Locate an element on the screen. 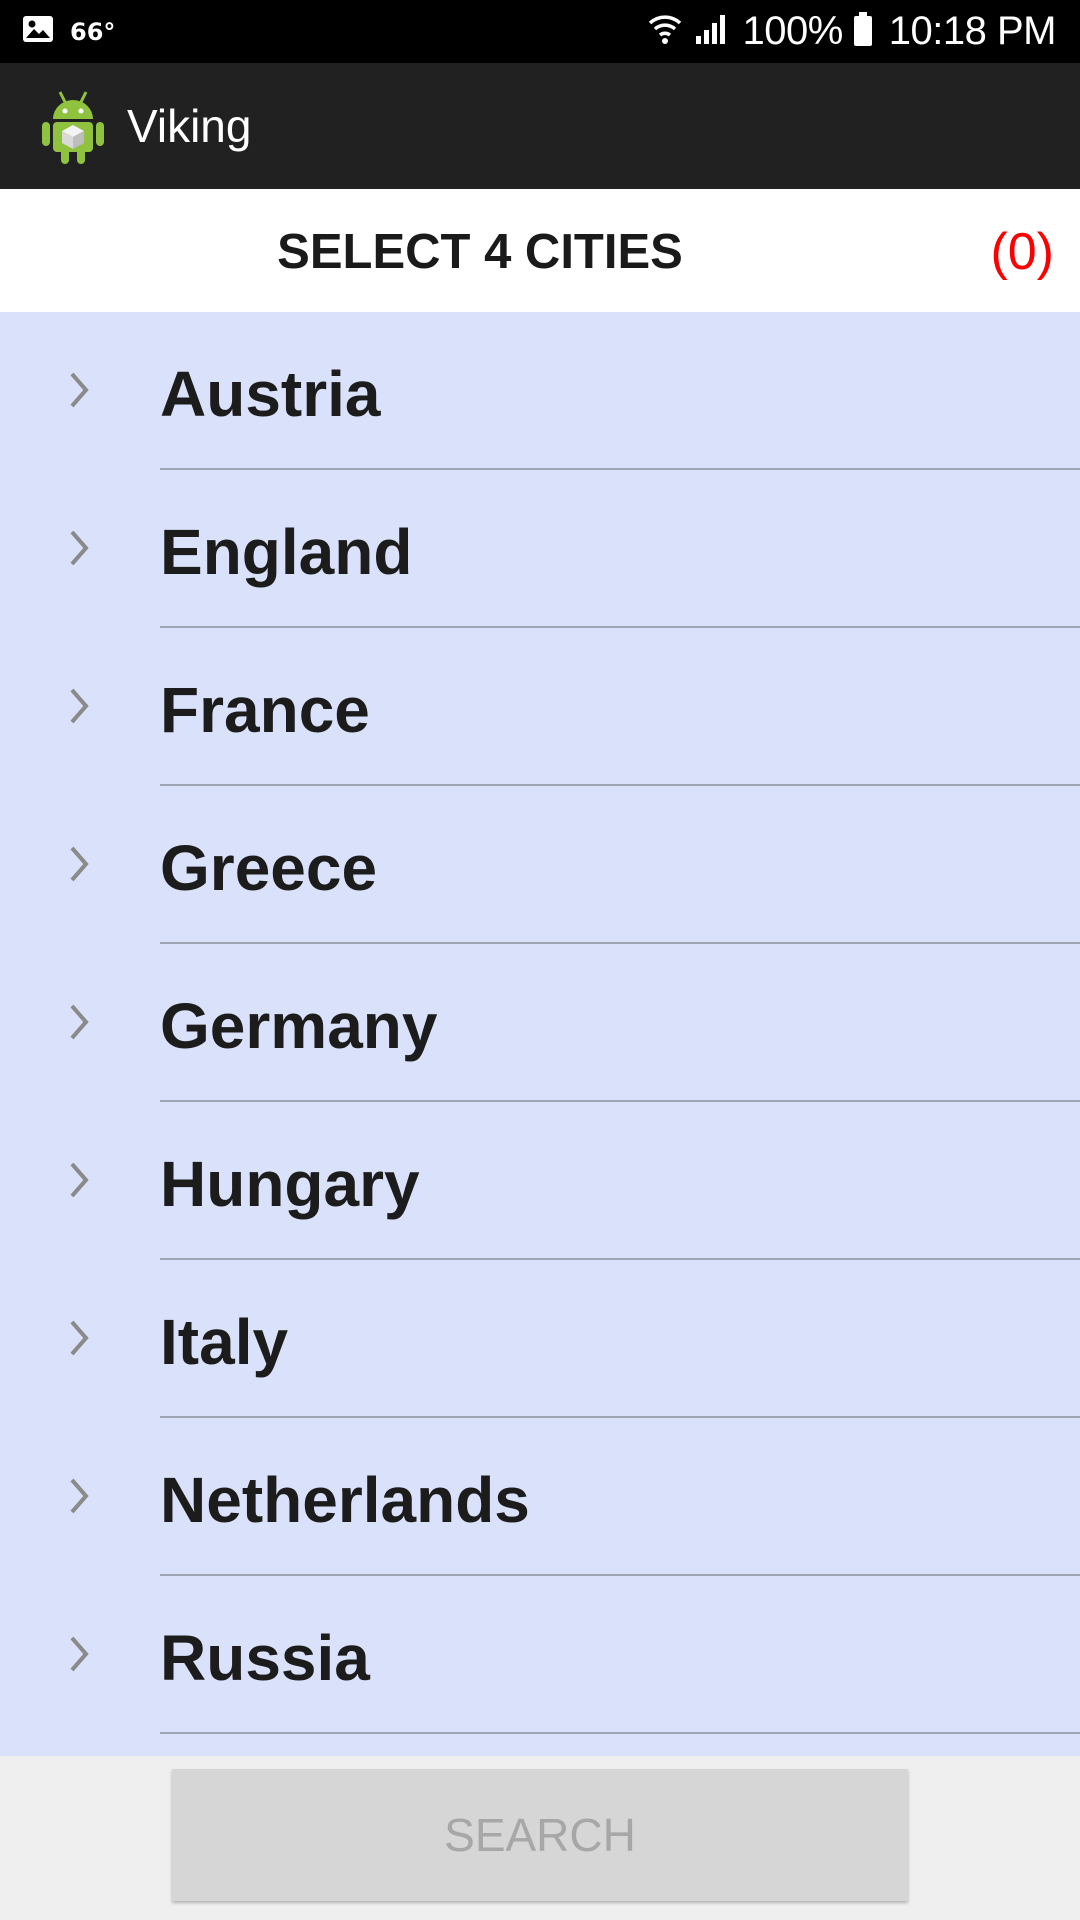  wifi-icon is located at coordinates (665, 31).